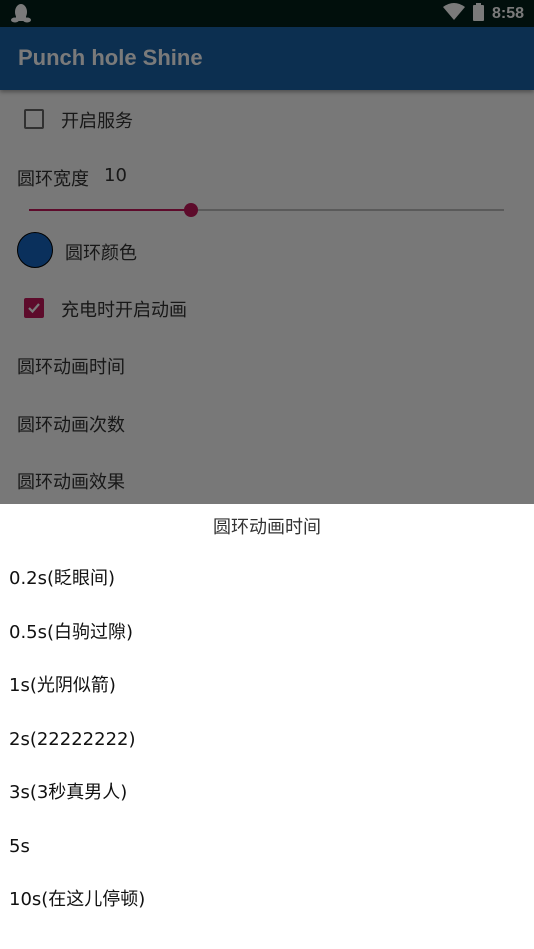 The height and width of the screenshot is (949, 534). What do you see at coordinates (21, 13) in the screenshot?
I see `qq-penguin-icon` at bounding box center [21, 13].